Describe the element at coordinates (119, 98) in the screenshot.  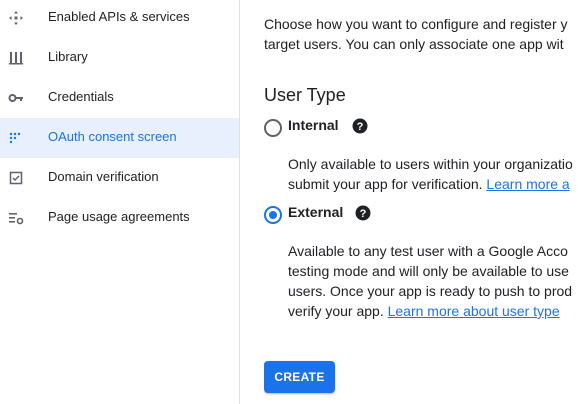
I see `sidebar-item-credentials: Credentials` at that location.